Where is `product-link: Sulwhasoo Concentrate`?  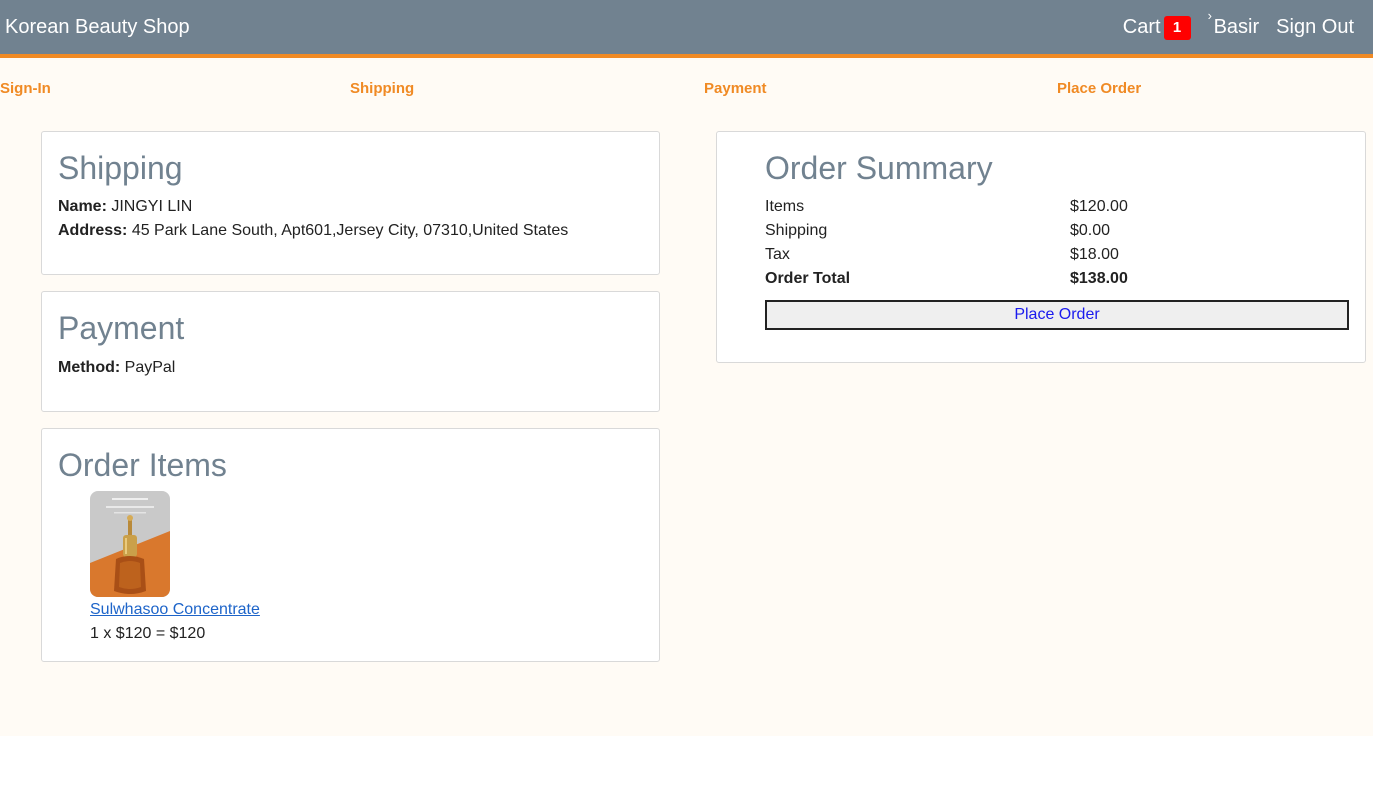
product-link: Sulwhasoo Concentrate is located at coordinates (175, 610).